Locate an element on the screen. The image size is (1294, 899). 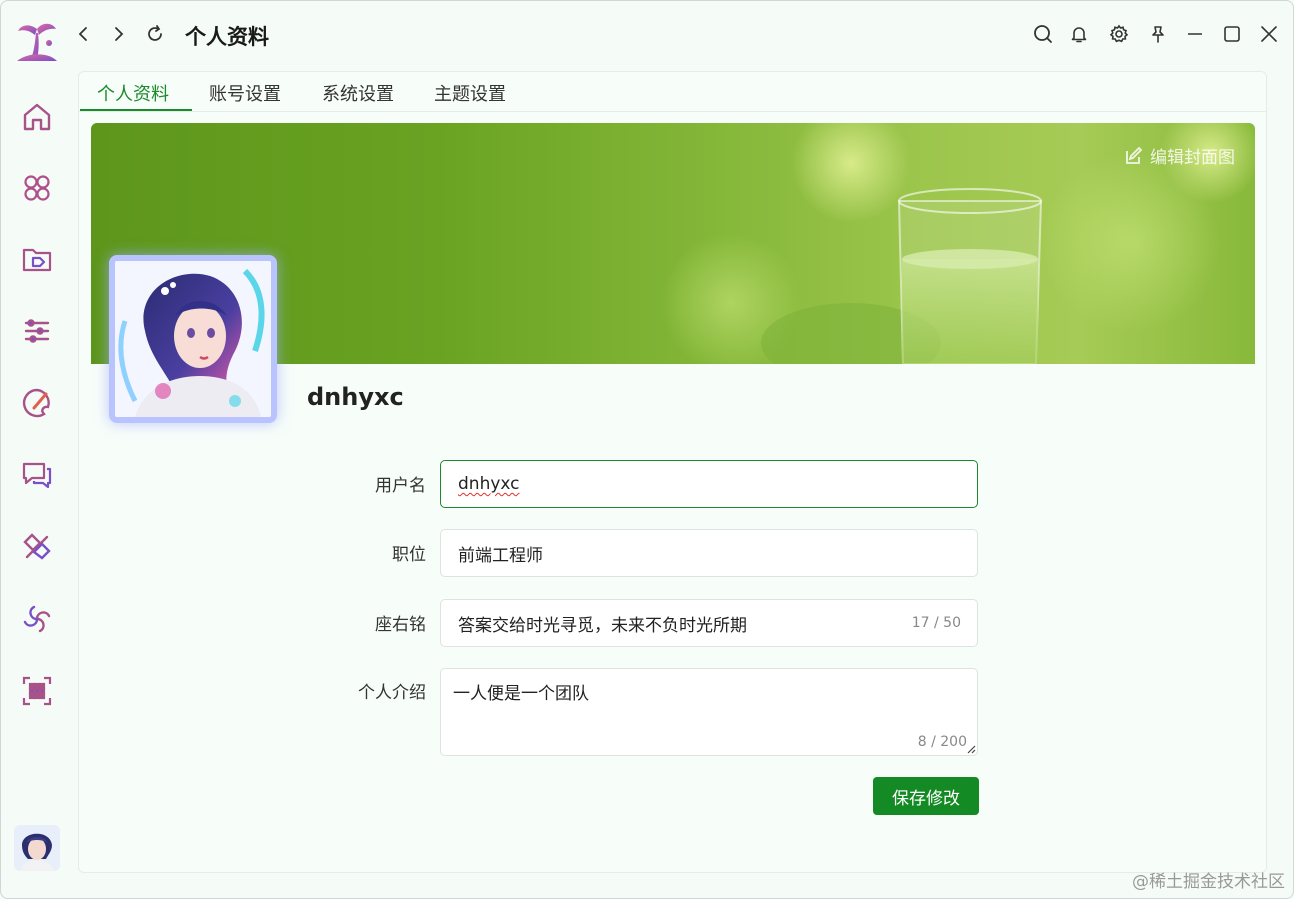
page-title: 个人资料 is located at coordinates (227, 37).